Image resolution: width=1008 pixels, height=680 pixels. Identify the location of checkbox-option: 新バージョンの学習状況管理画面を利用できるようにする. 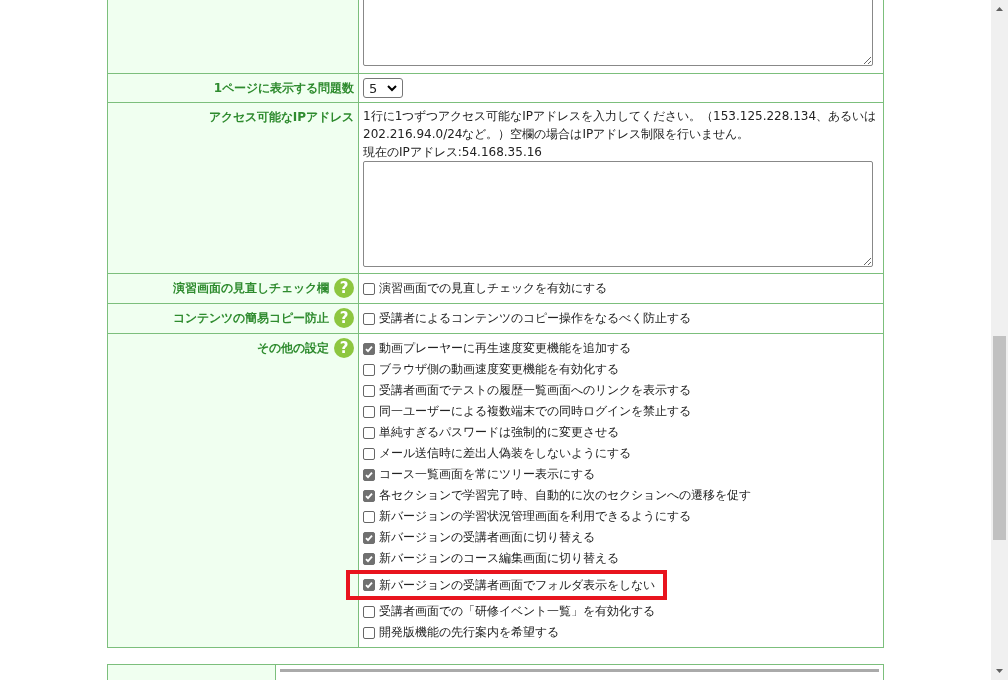
(621, 516).